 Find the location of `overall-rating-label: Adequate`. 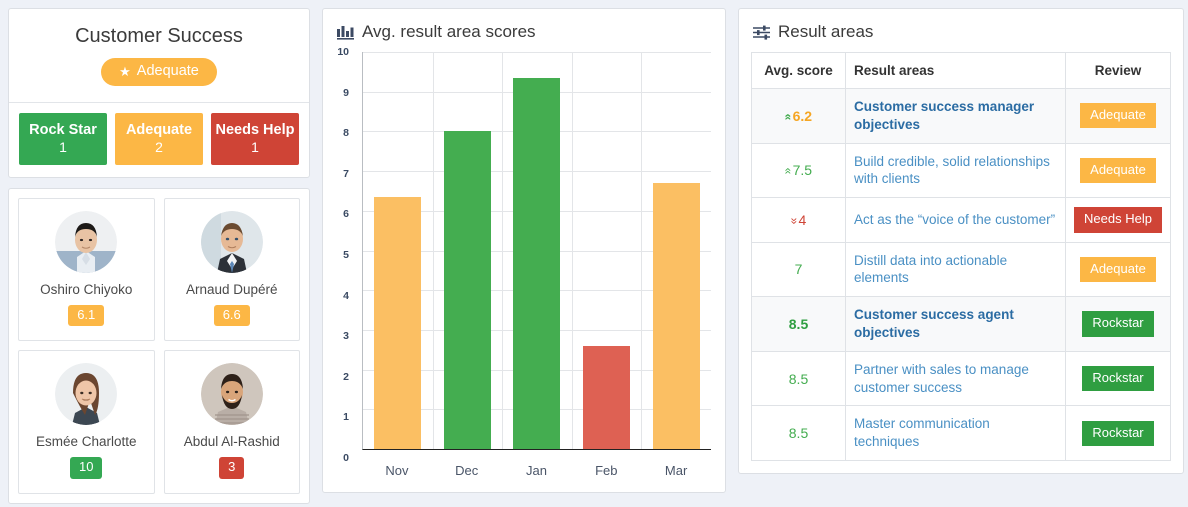

overall-rating-label: Adequate is located at coordinates (167, 71).